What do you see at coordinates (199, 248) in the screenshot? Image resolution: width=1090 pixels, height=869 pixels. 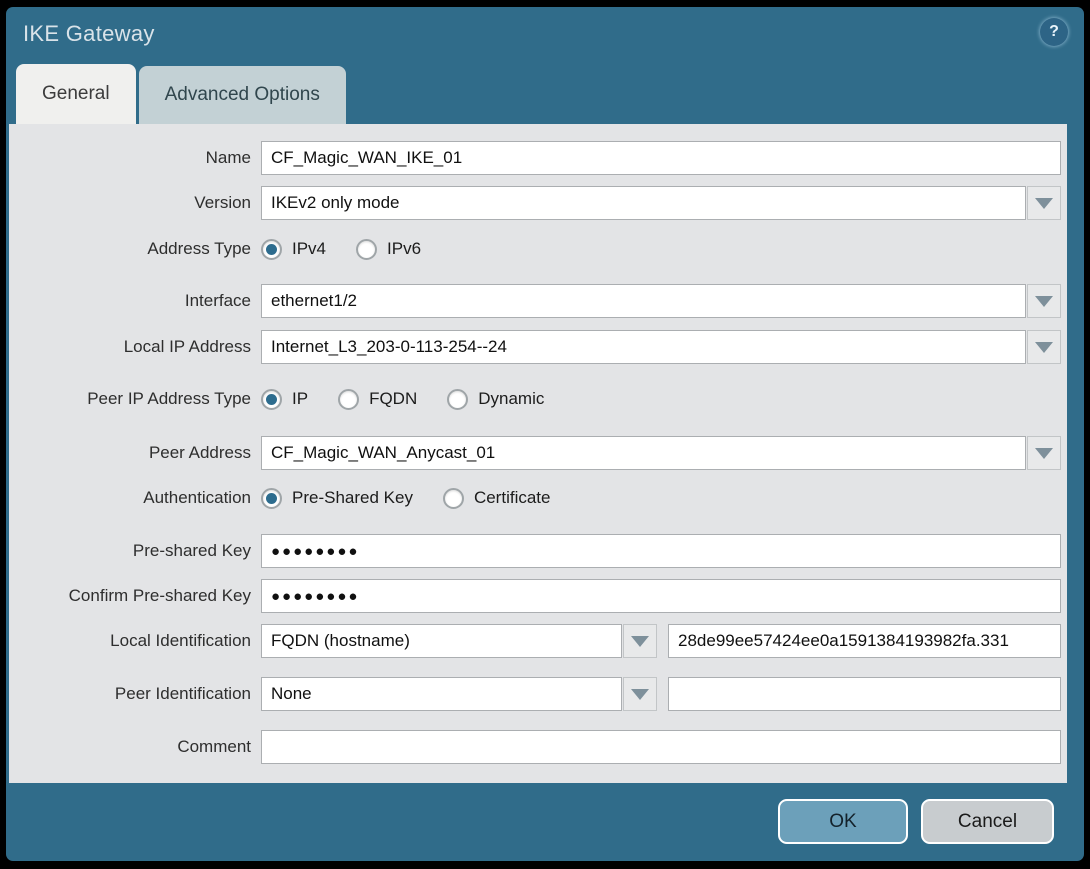 I see `address-type-label: Address Type` at bounding box center [199, 248].